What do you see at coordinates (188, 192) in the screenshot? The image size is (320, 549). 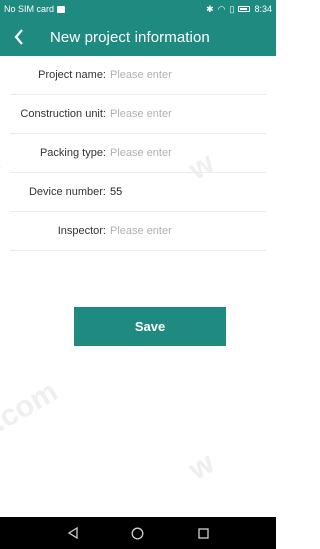 I see `device-number-input` at bounding box center [188, 192].